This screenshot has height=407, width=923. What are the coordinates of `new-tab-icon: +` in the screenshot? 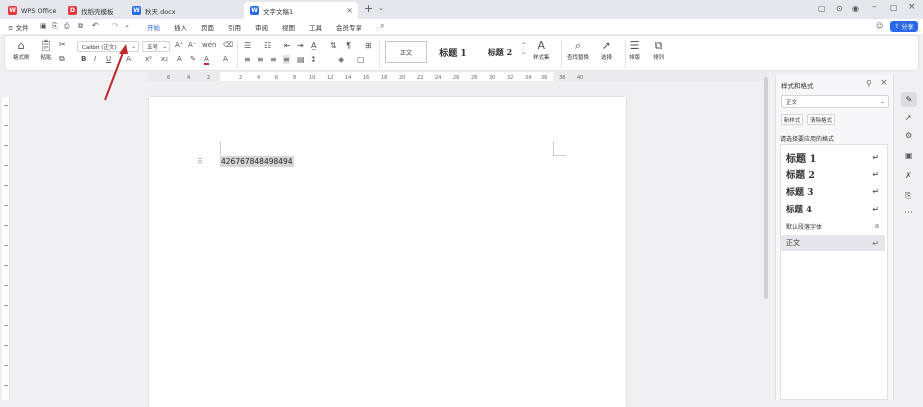 It's located at (368, 8).